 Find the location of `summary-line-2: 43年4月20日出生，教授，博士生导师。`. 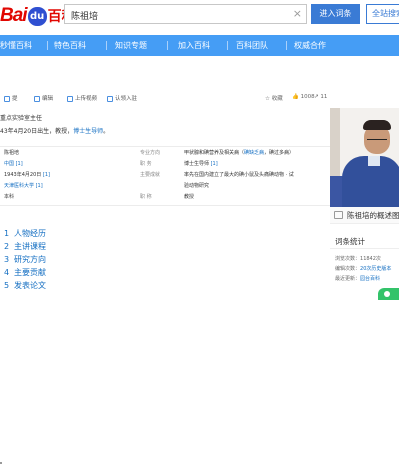

summary-line-2: 43年4月20日出生，教授，博士生导师。 is located at coordinates (55, 131).